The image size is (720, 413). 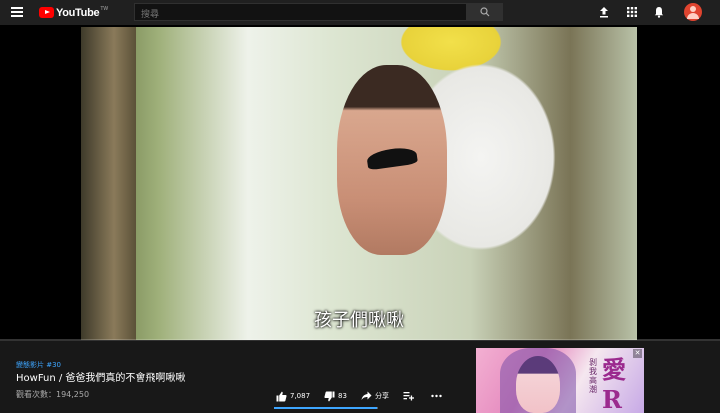 What do you see at coordinates (637, 353) in the screenshot?
I see `close-icon: ✕` at bounding box center [637, 353].